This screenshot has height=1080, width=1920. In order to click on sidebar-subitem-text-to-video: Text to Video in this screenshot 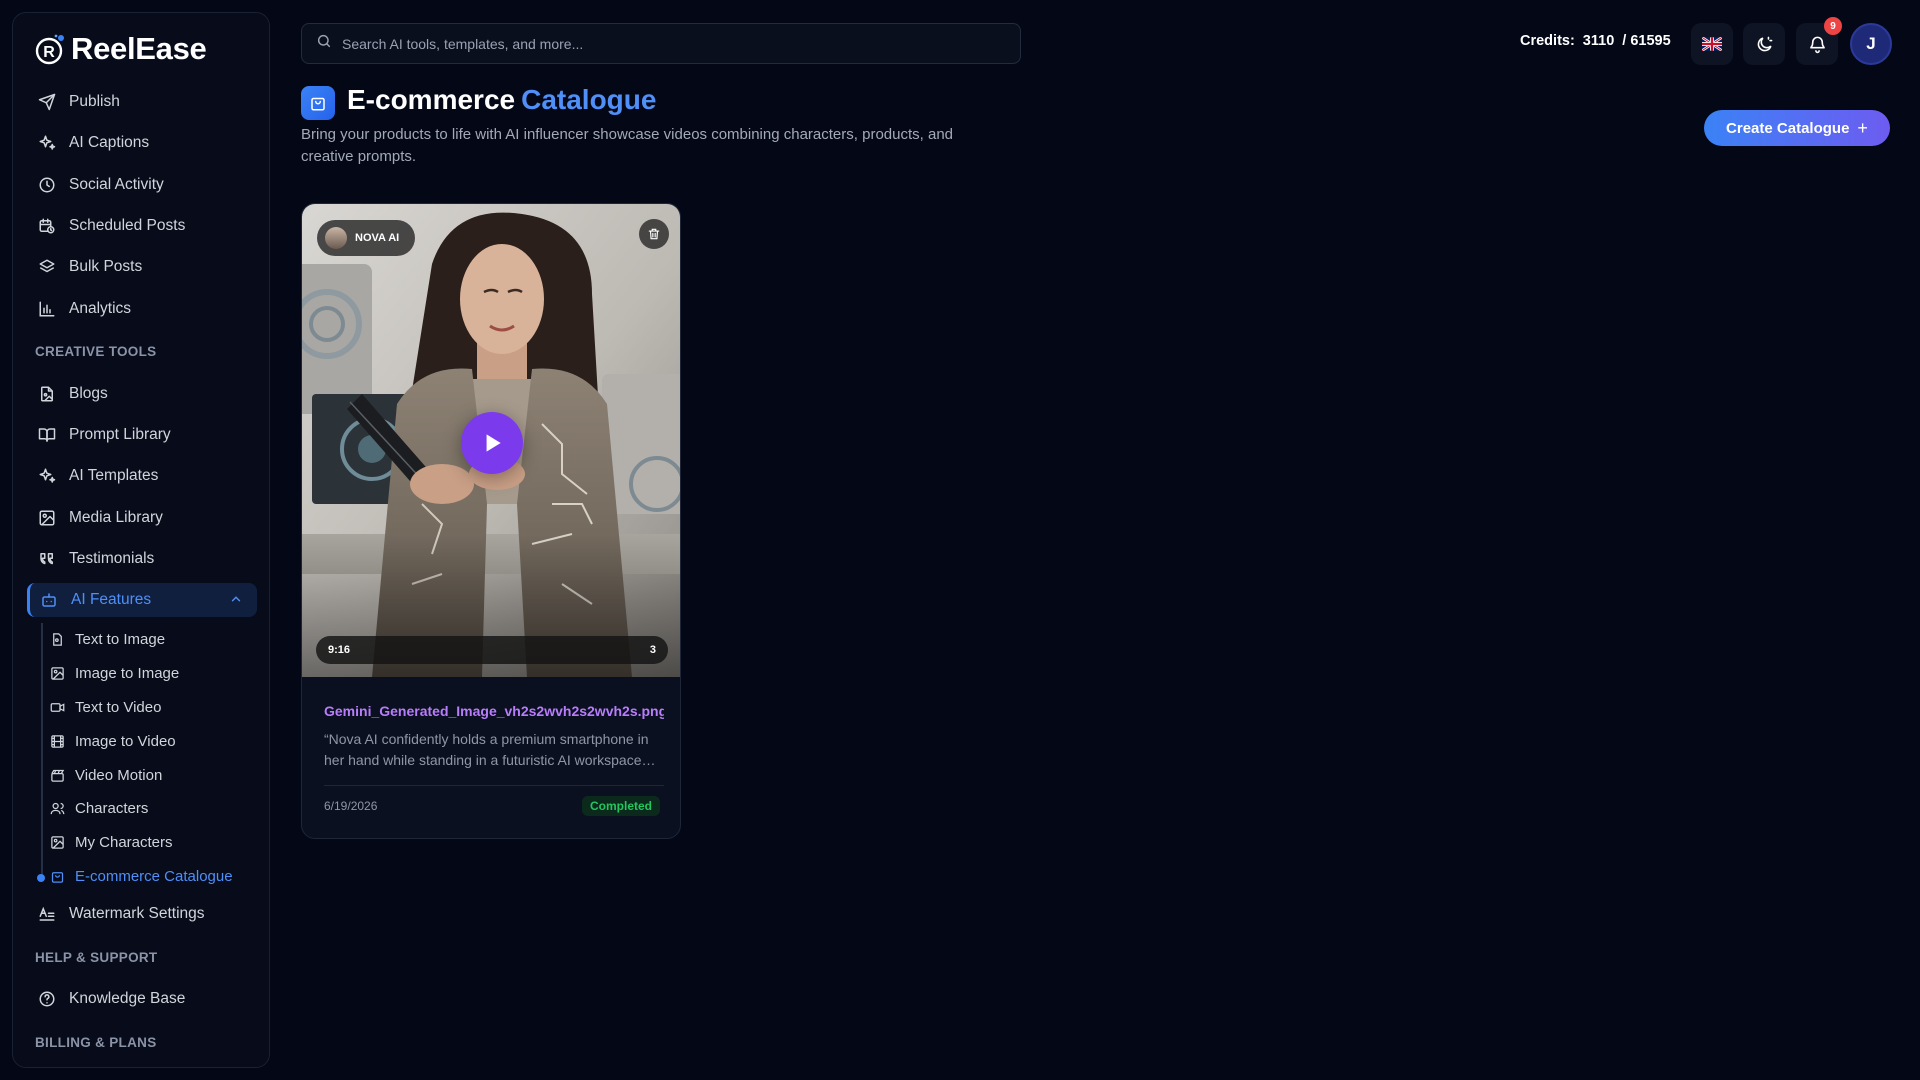, I will do `click(154, 707)`.